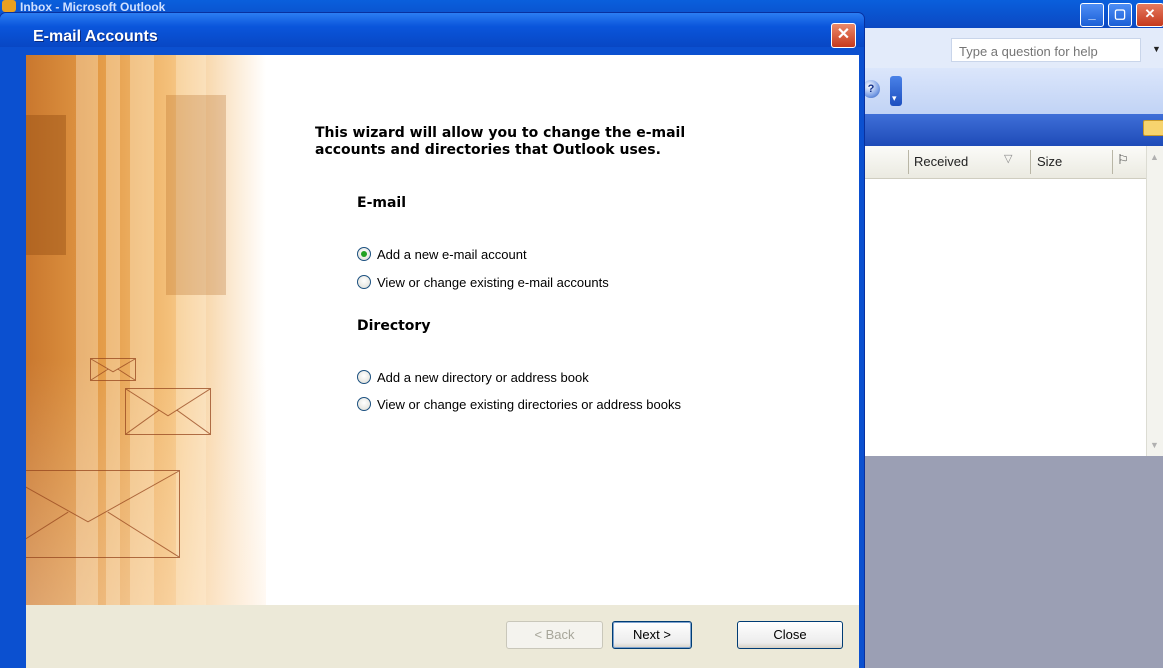  I want to click on sort-arrow-icon: ▽, so click(1008, 159).